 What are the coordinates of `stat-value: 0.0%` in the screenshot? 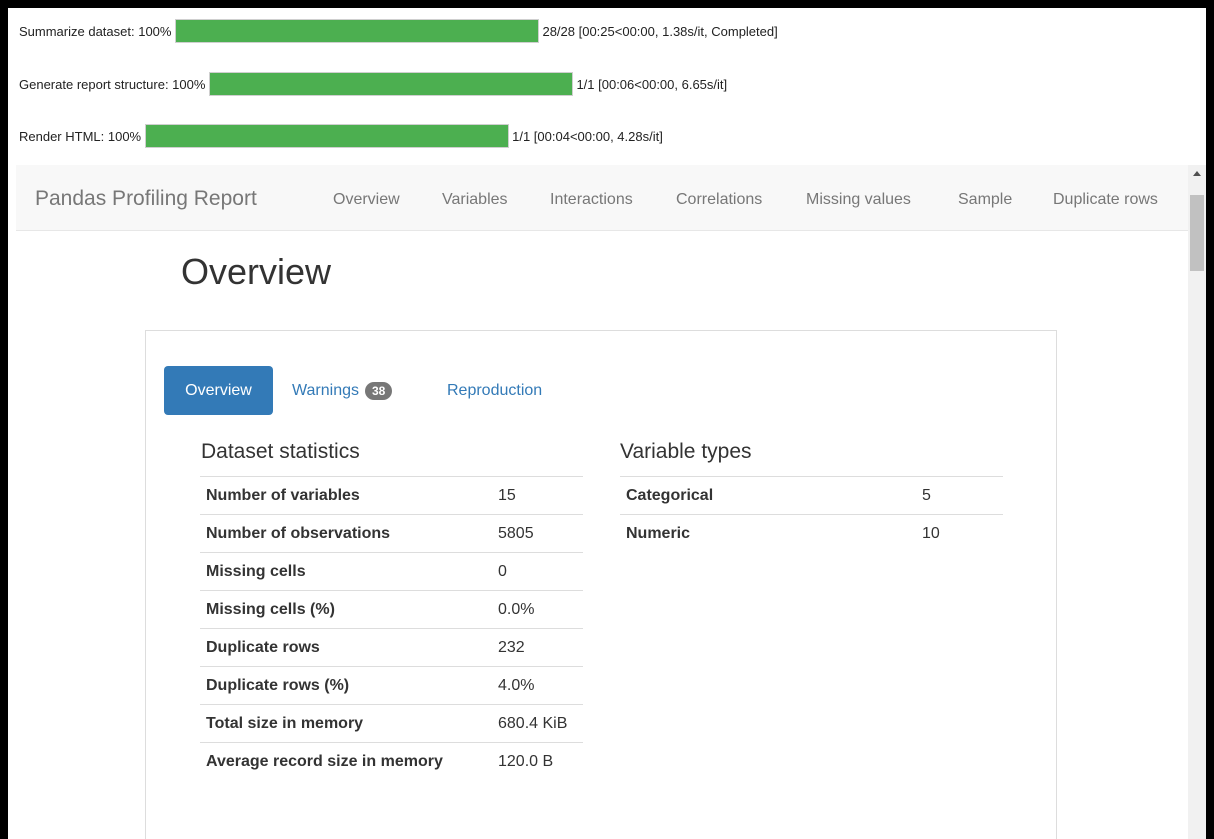 It's located at (537, 609).